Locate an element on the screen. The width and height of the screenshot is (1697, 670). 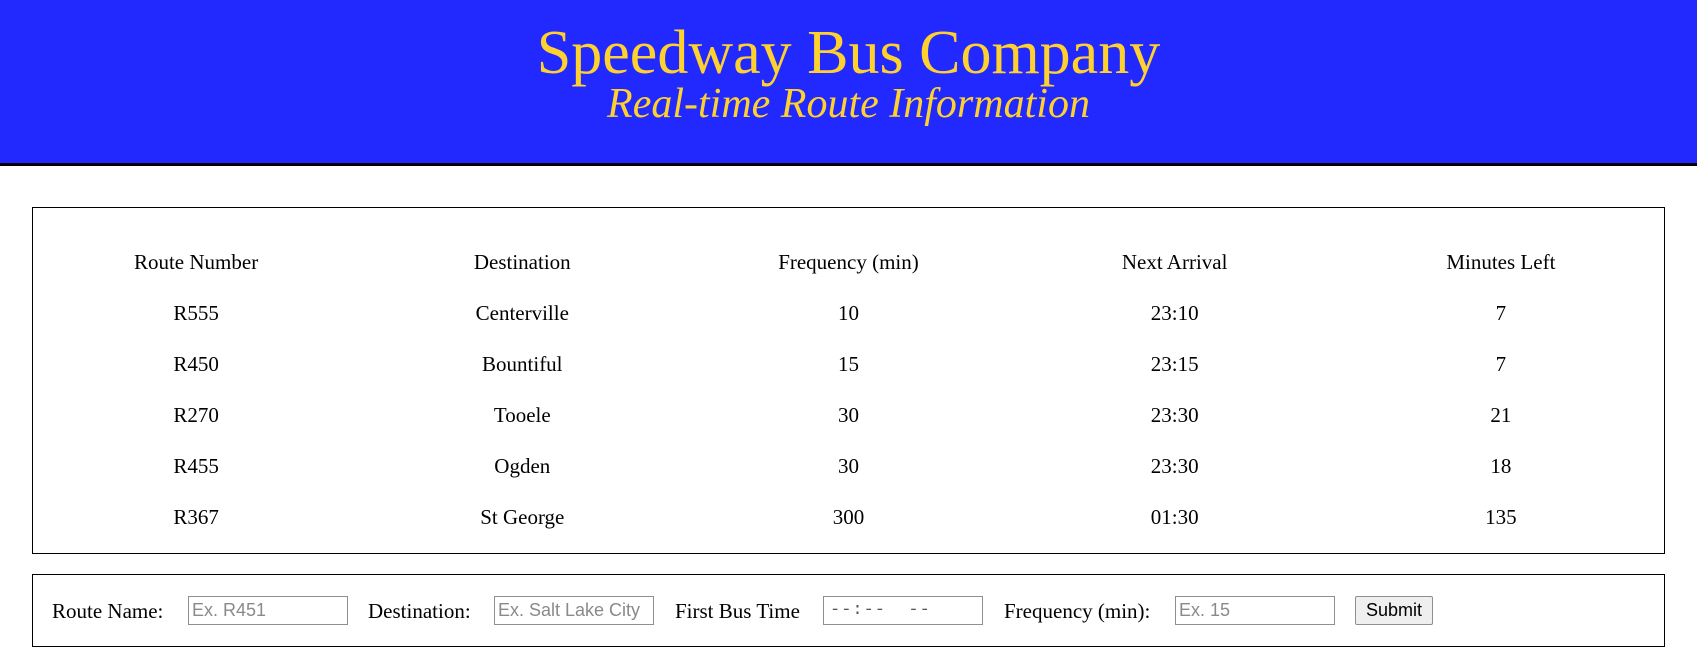
table-row: R555 Centerville 10 23:10 7 is located at coordinates (848, 313).